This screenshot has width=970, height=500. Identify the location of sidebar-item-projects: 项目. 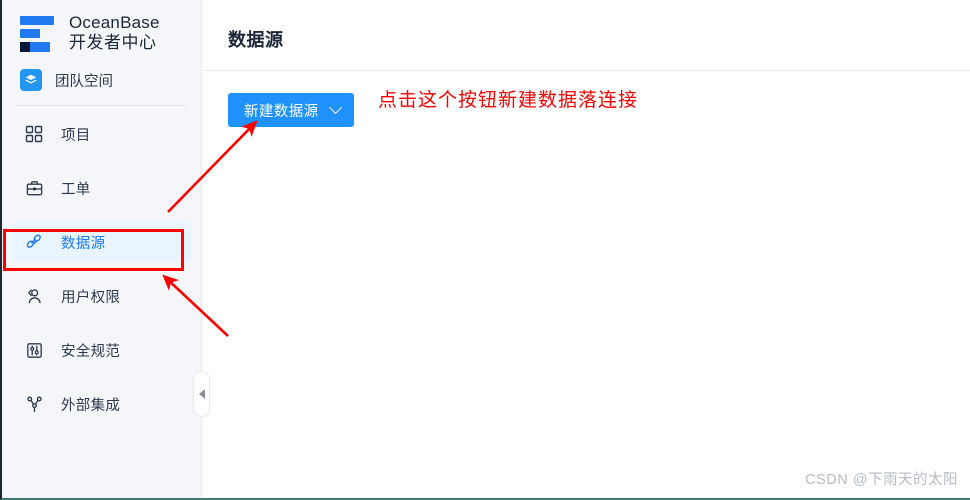
(101, 134).